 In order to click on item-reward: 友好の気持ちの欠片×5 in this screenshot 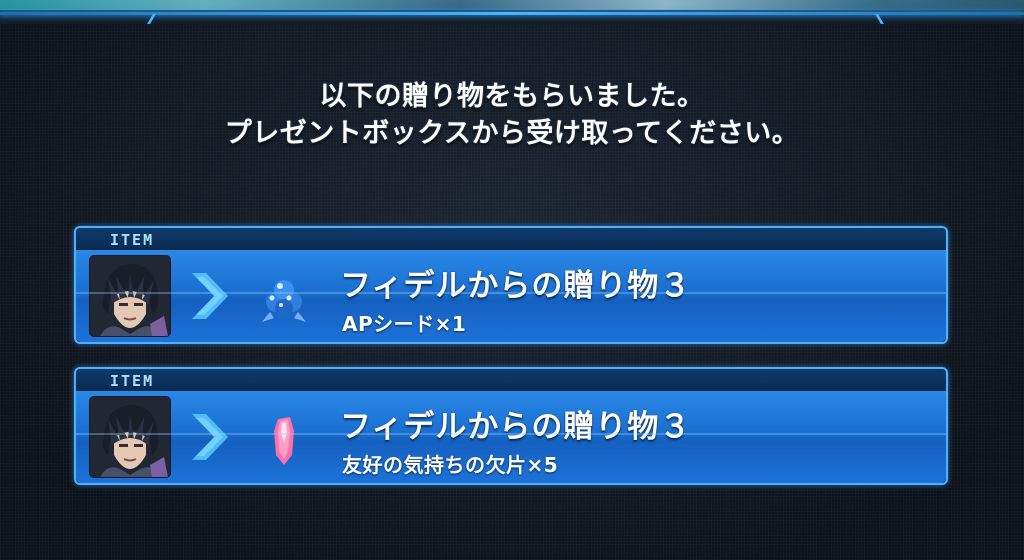, I will do `click(450, 465)`.